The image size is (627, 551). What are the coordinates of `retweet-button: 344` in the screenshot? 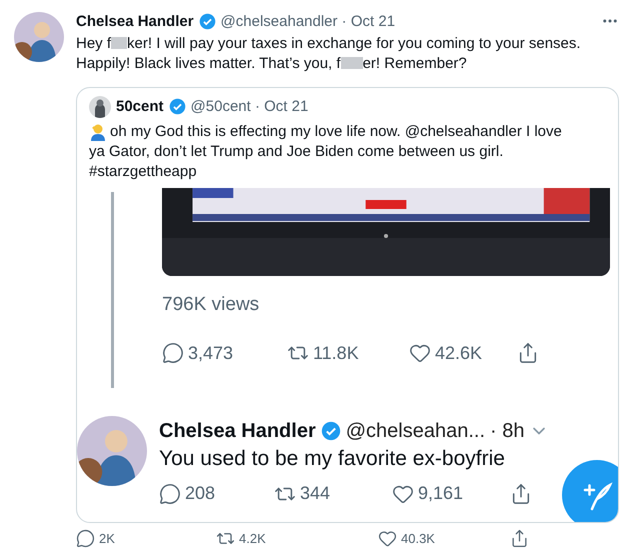 It's located at (333, 493).